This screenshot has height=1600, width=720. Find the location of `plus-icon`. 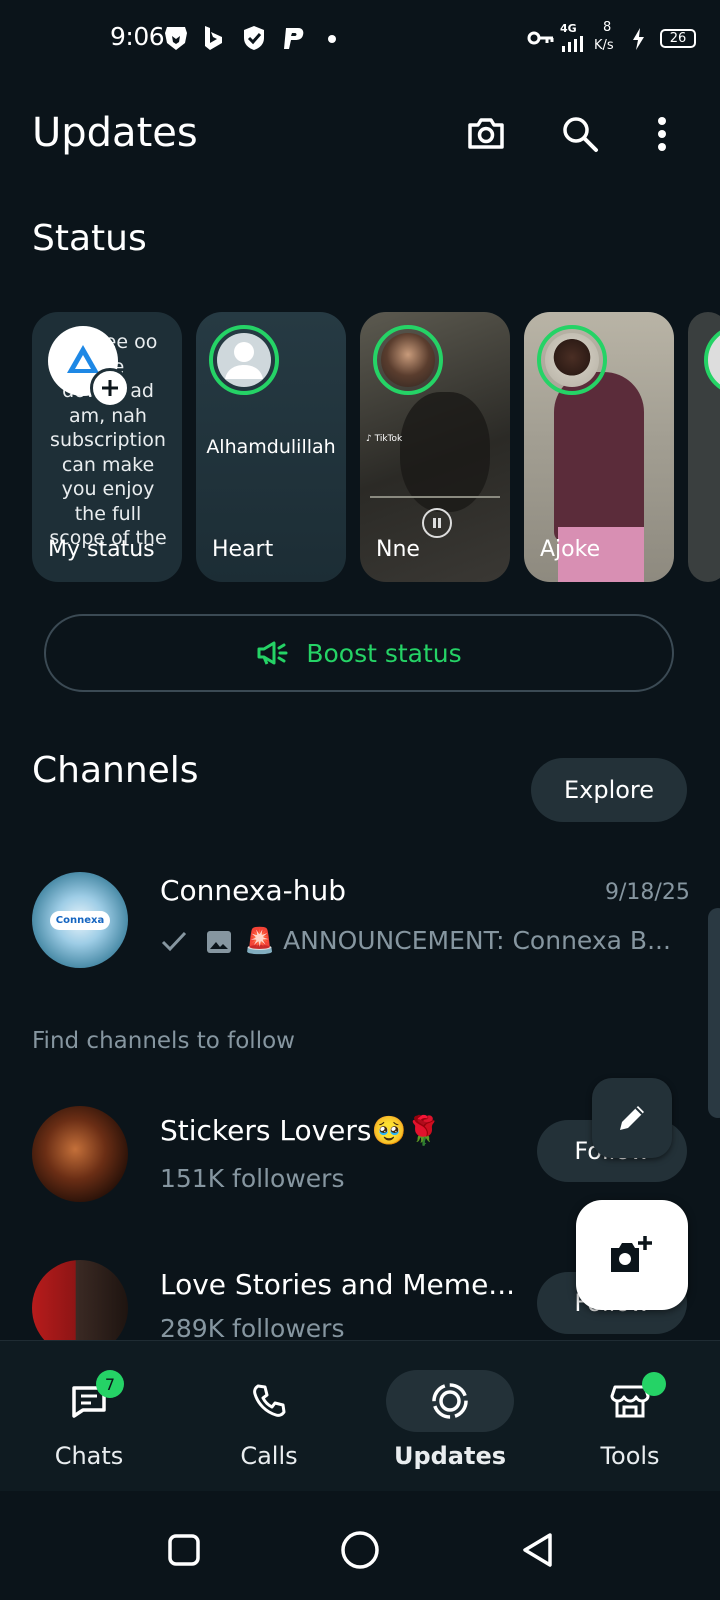

plus-icon is located at coordinates (110, 388).